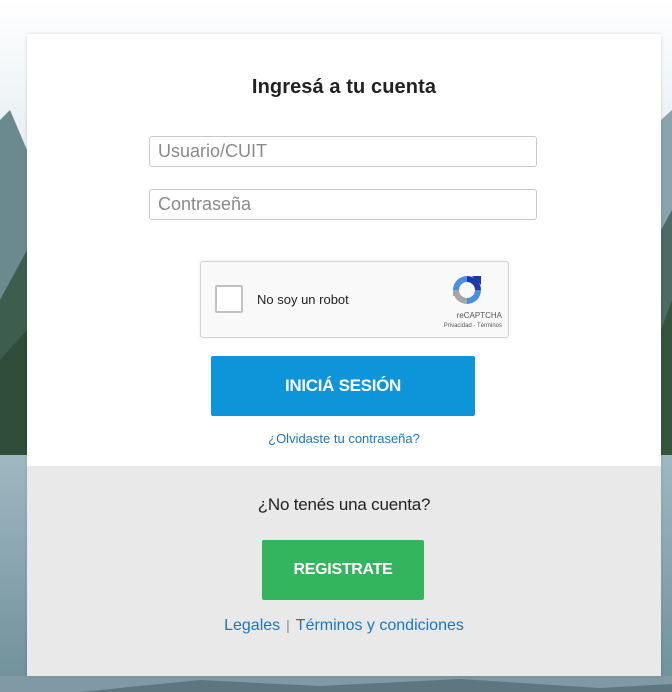  I want to click on footer-links: Legales | Términos y condiciones, so click(344, 626).